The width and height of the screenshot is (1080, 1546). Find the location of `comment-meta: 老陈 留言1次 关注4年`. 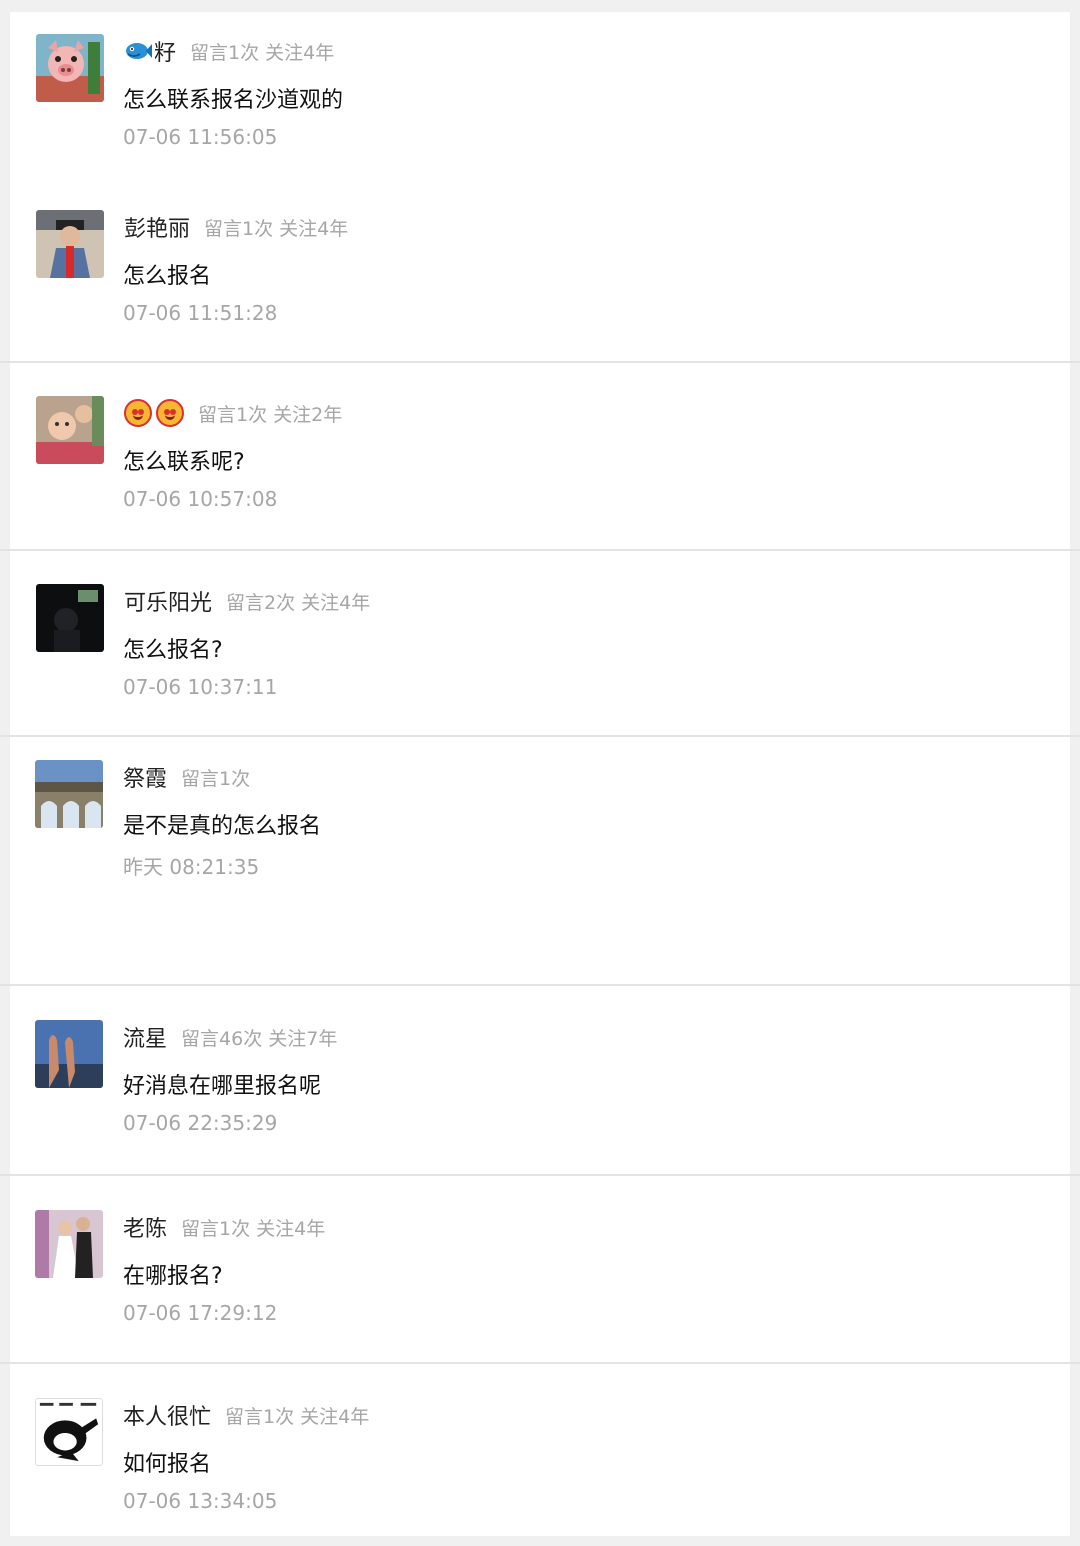

comment-meta: 老陈 留言1次 关注4年 is located at coordinates (224, 1227).